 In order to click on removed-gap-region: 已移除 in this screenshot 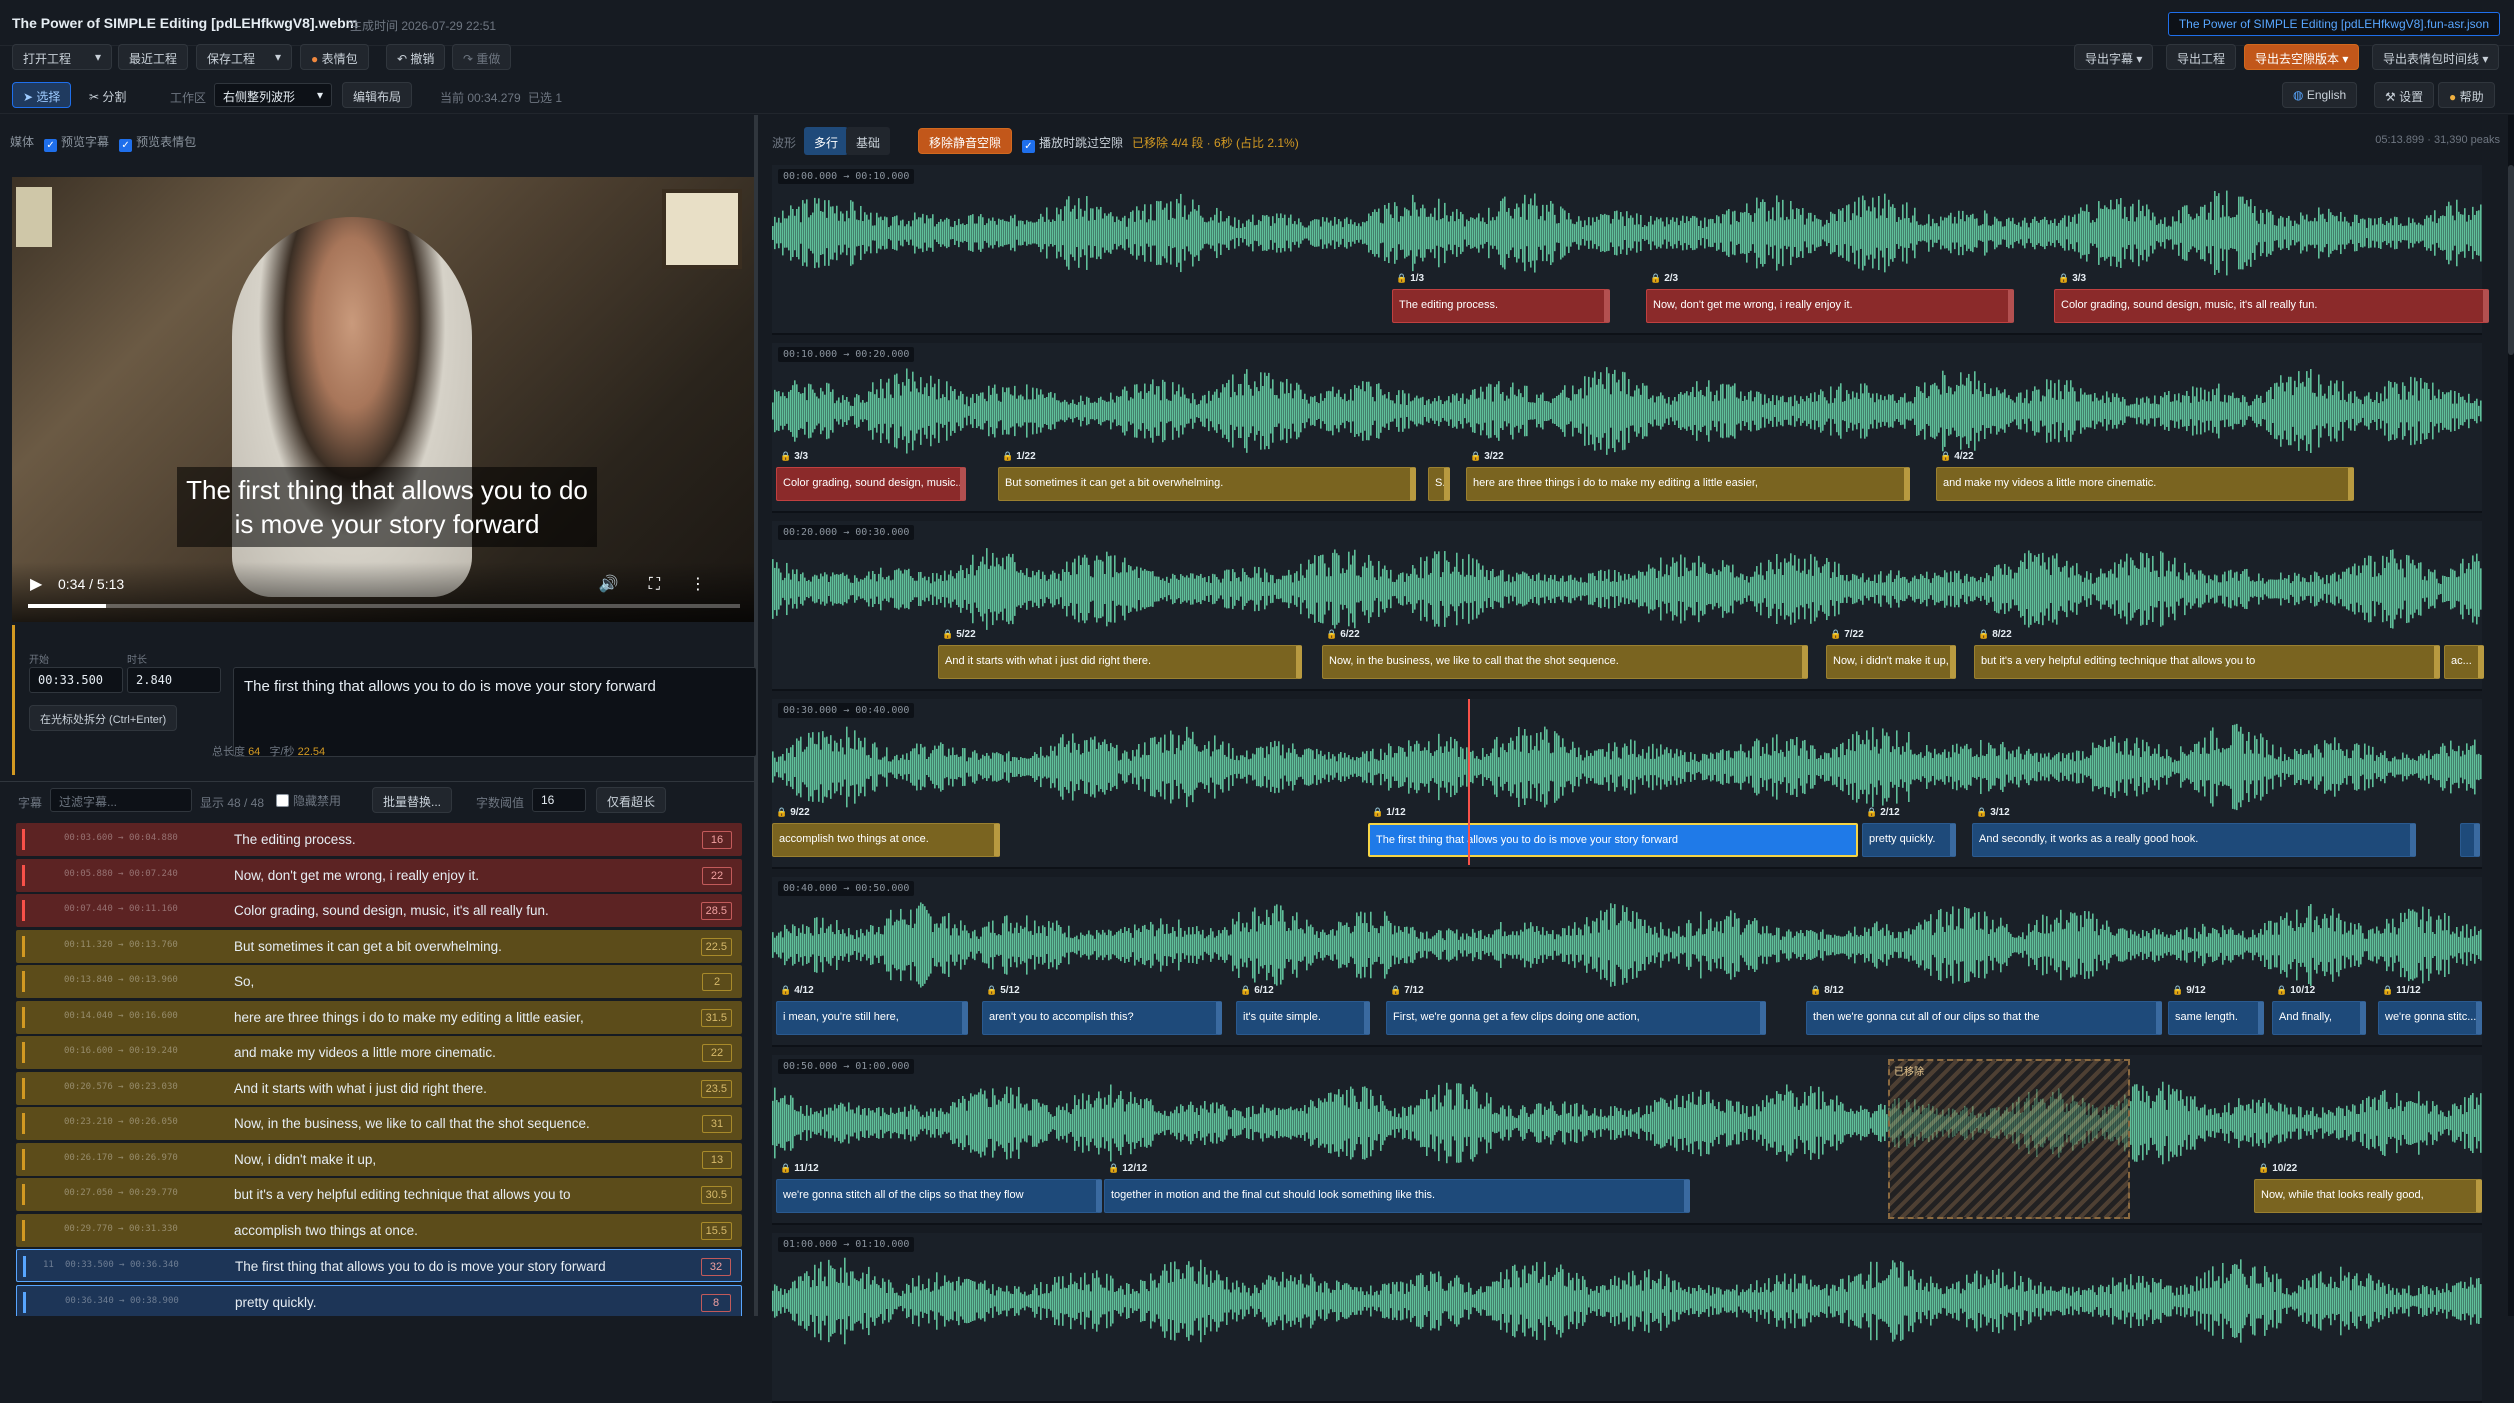, I will do `click(2009, 1139)`.